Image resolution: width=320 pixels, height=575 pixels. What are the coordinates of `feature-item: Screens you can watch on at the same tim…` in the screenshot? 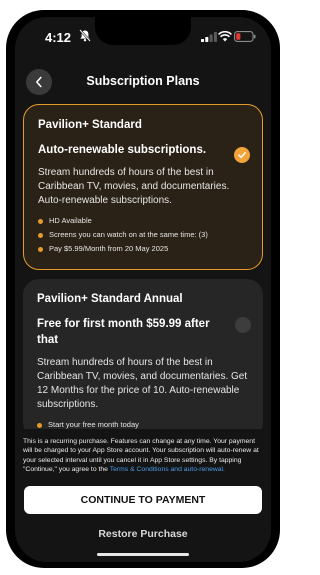 It's located at (143, 235).